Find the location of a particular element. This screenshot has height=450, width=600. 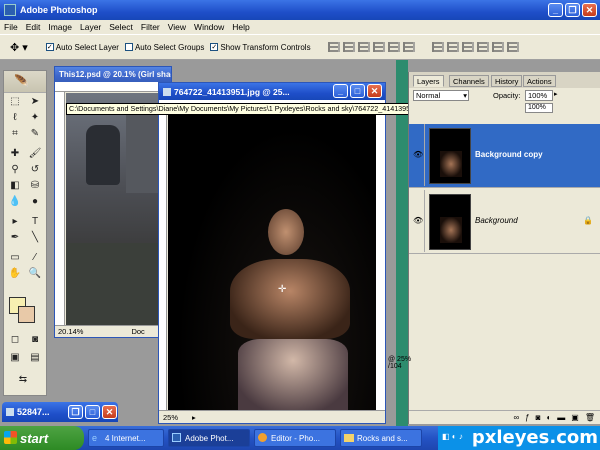

maximize-minimized-button: □ is located at coordinates (92, 412).